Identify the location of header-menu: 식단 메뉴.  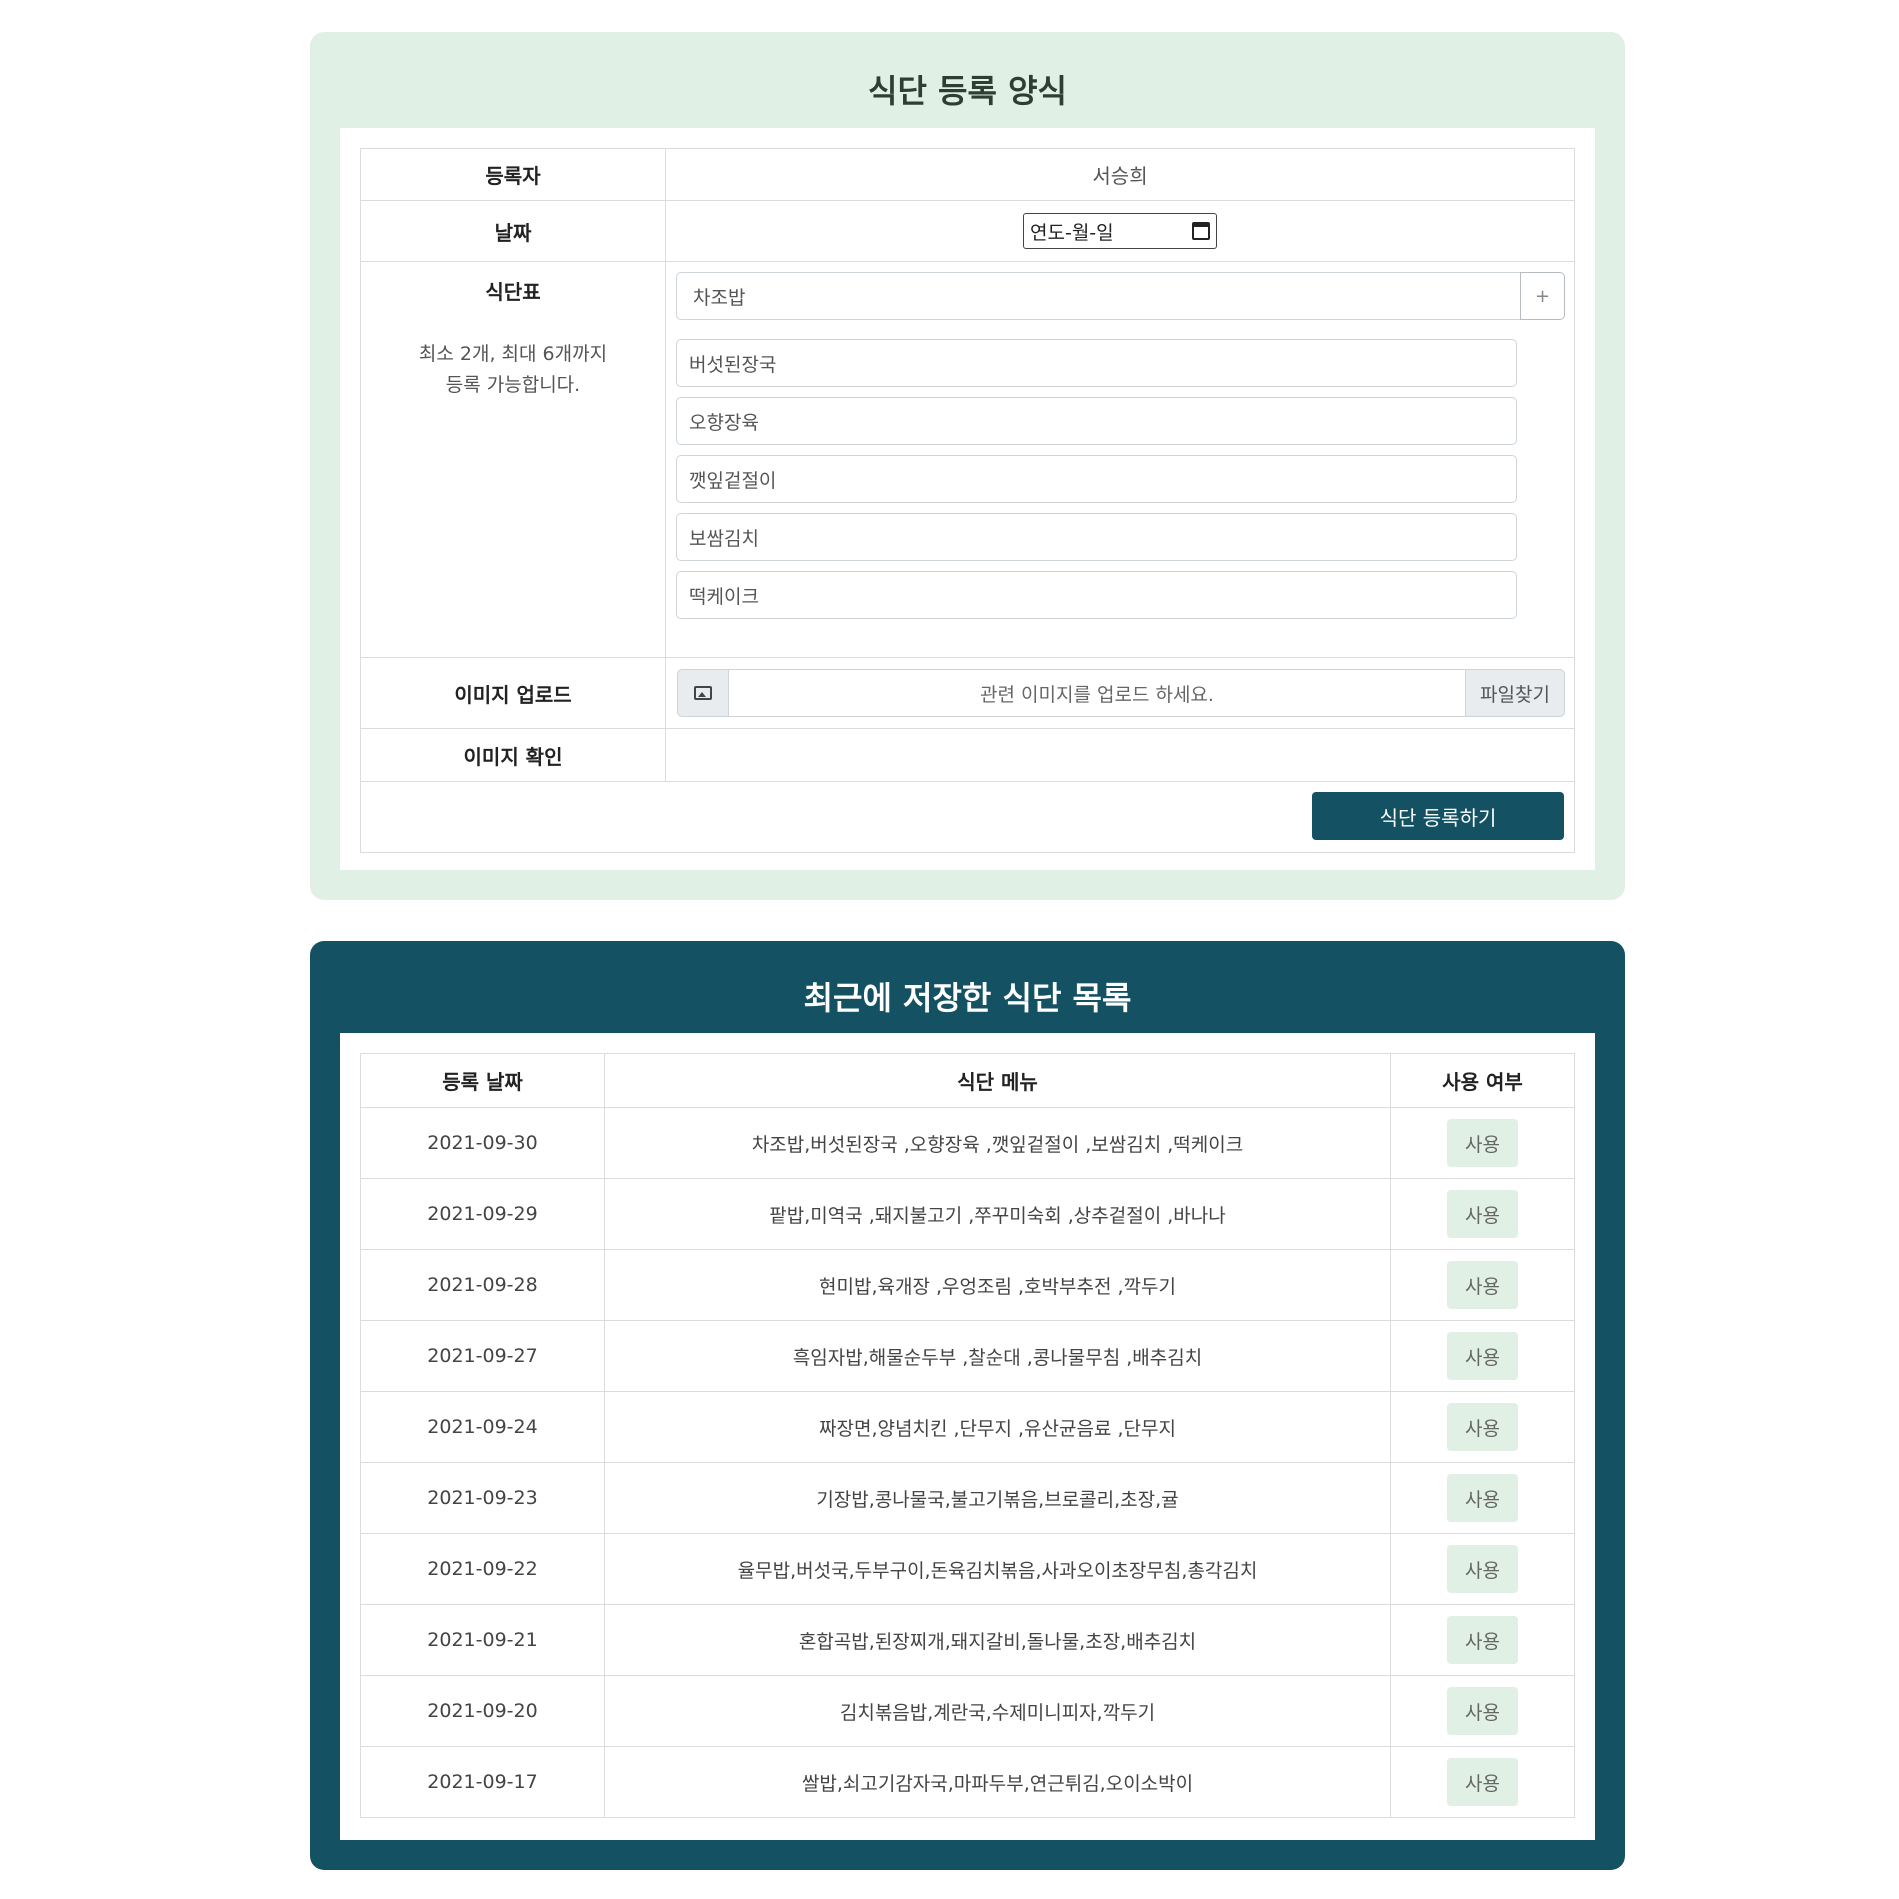
(997, 1080).